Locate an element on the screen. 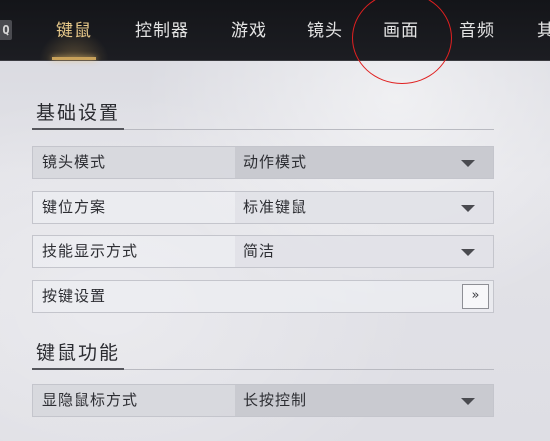 This screenshot has width=550, height=441. skill-display-dropdown: 简洁 is located at coordinates (364, 251).